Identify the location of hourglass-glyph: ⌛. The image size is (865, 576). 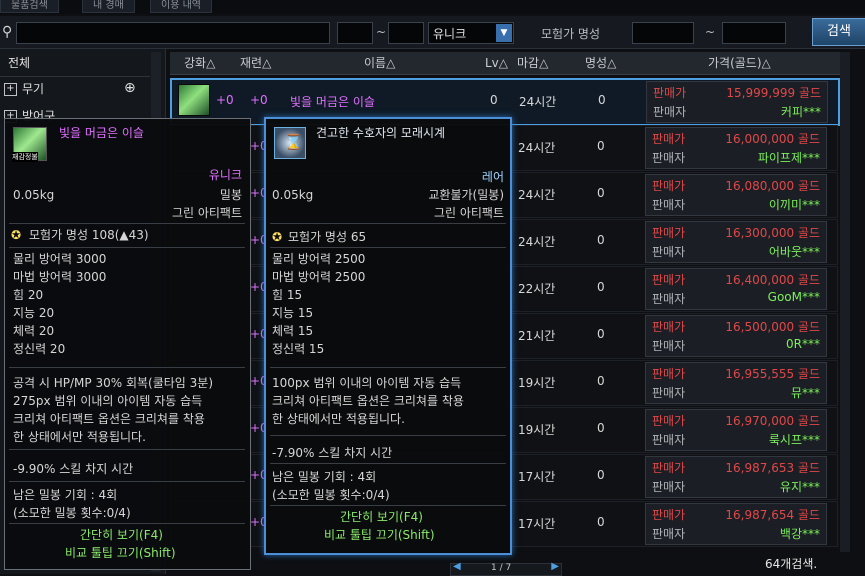
(293, 142).